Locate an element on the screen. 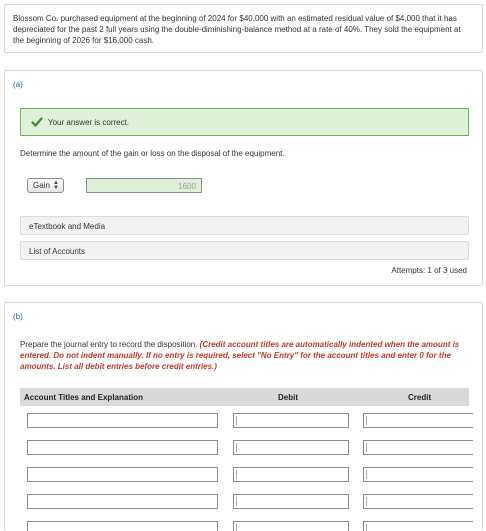 The image size is (486, 531). gain-loss-select: Gain ▲ ▼ is located at coordinates (45, 185).